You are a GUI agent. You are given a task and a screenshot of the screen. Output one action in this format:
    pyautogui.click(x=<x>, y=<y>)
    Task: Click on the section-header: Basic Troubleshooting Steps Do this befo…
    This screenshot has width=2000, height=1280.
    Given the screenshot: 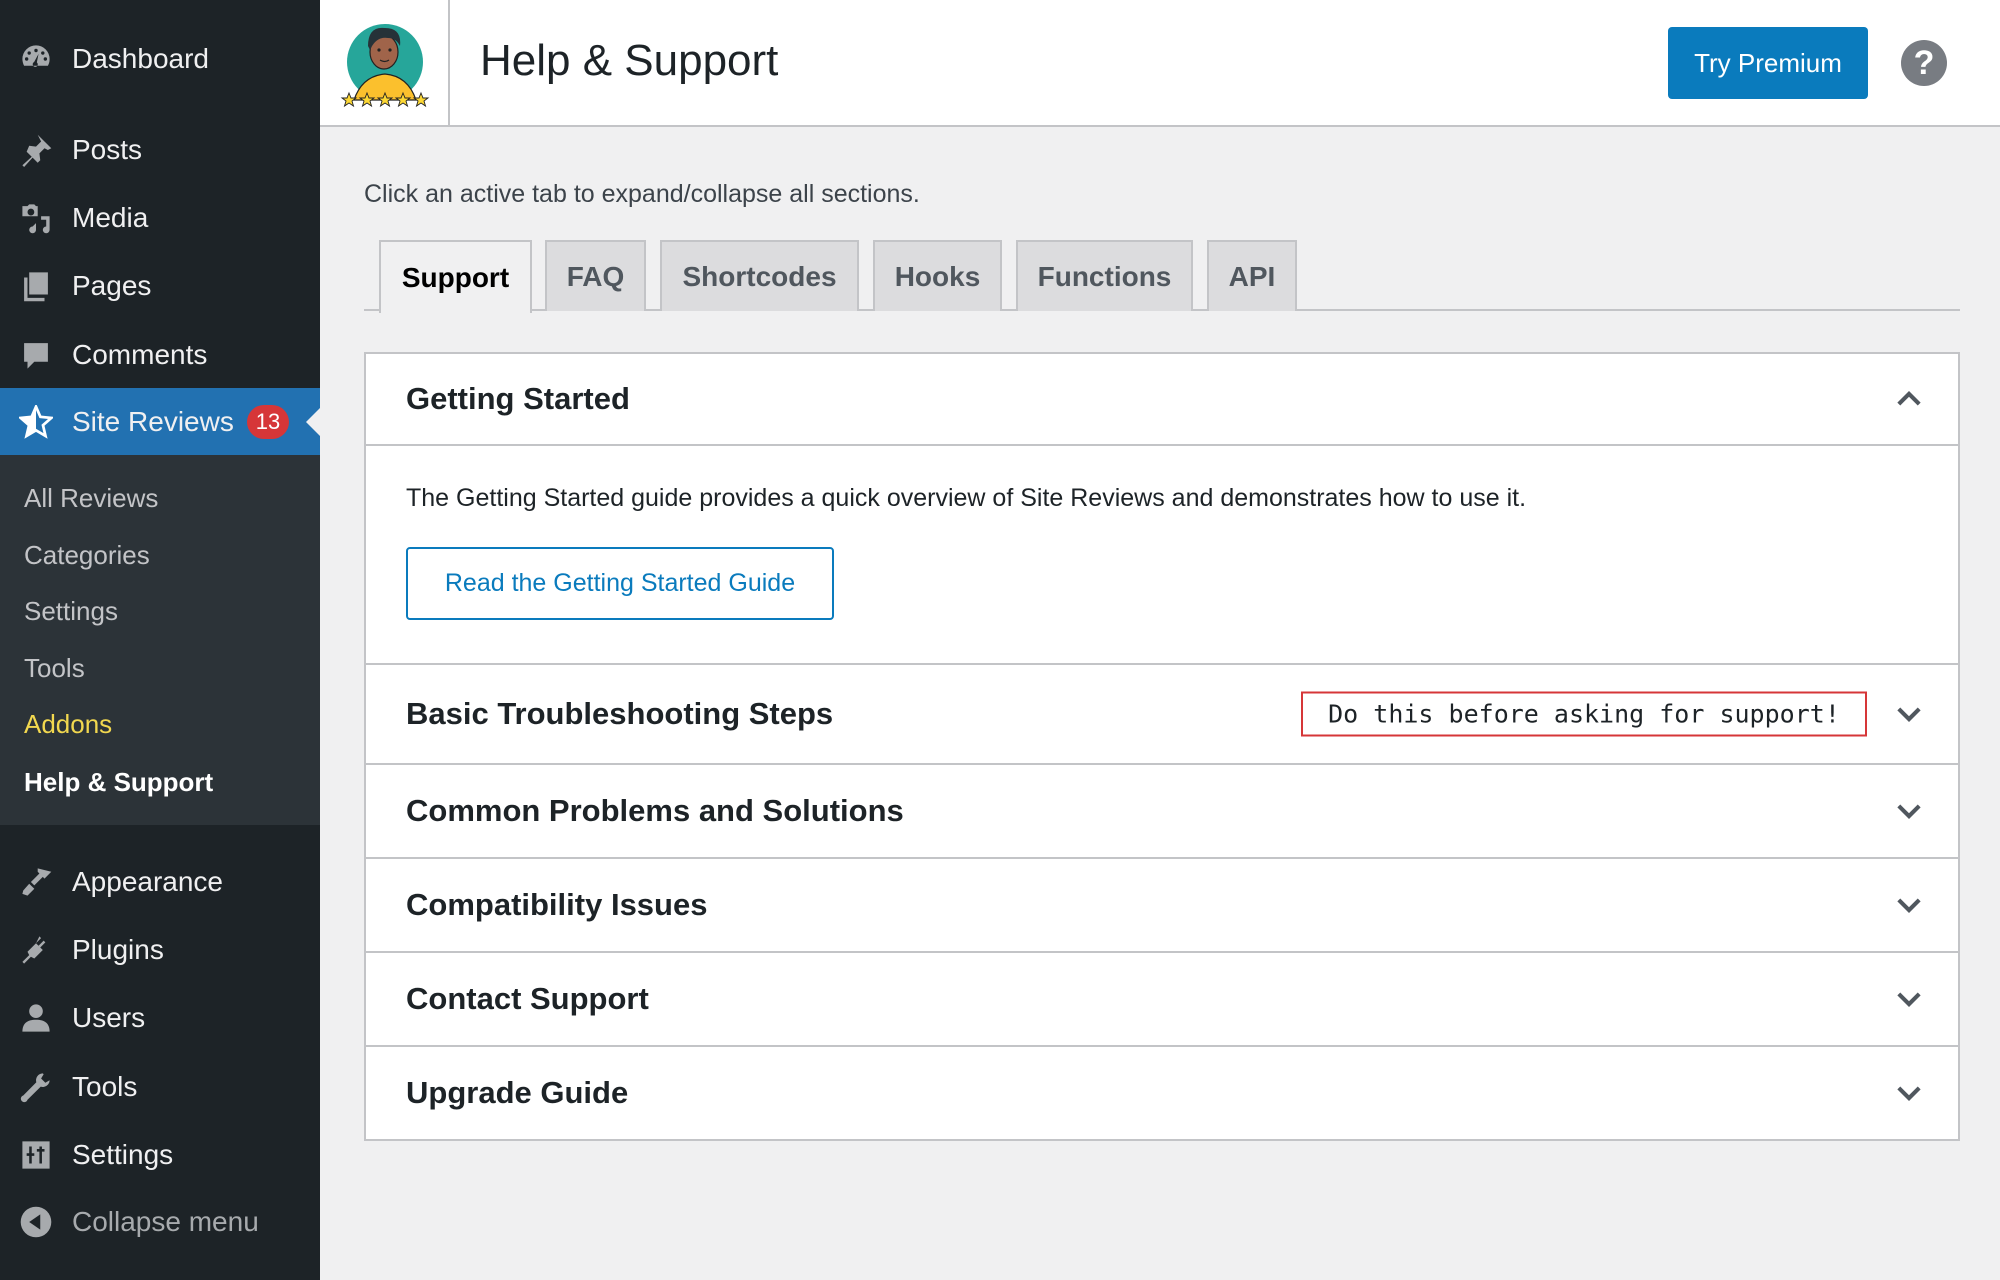 What is the action you would take?
    pyautogui.click(x=1162, y=714)
    